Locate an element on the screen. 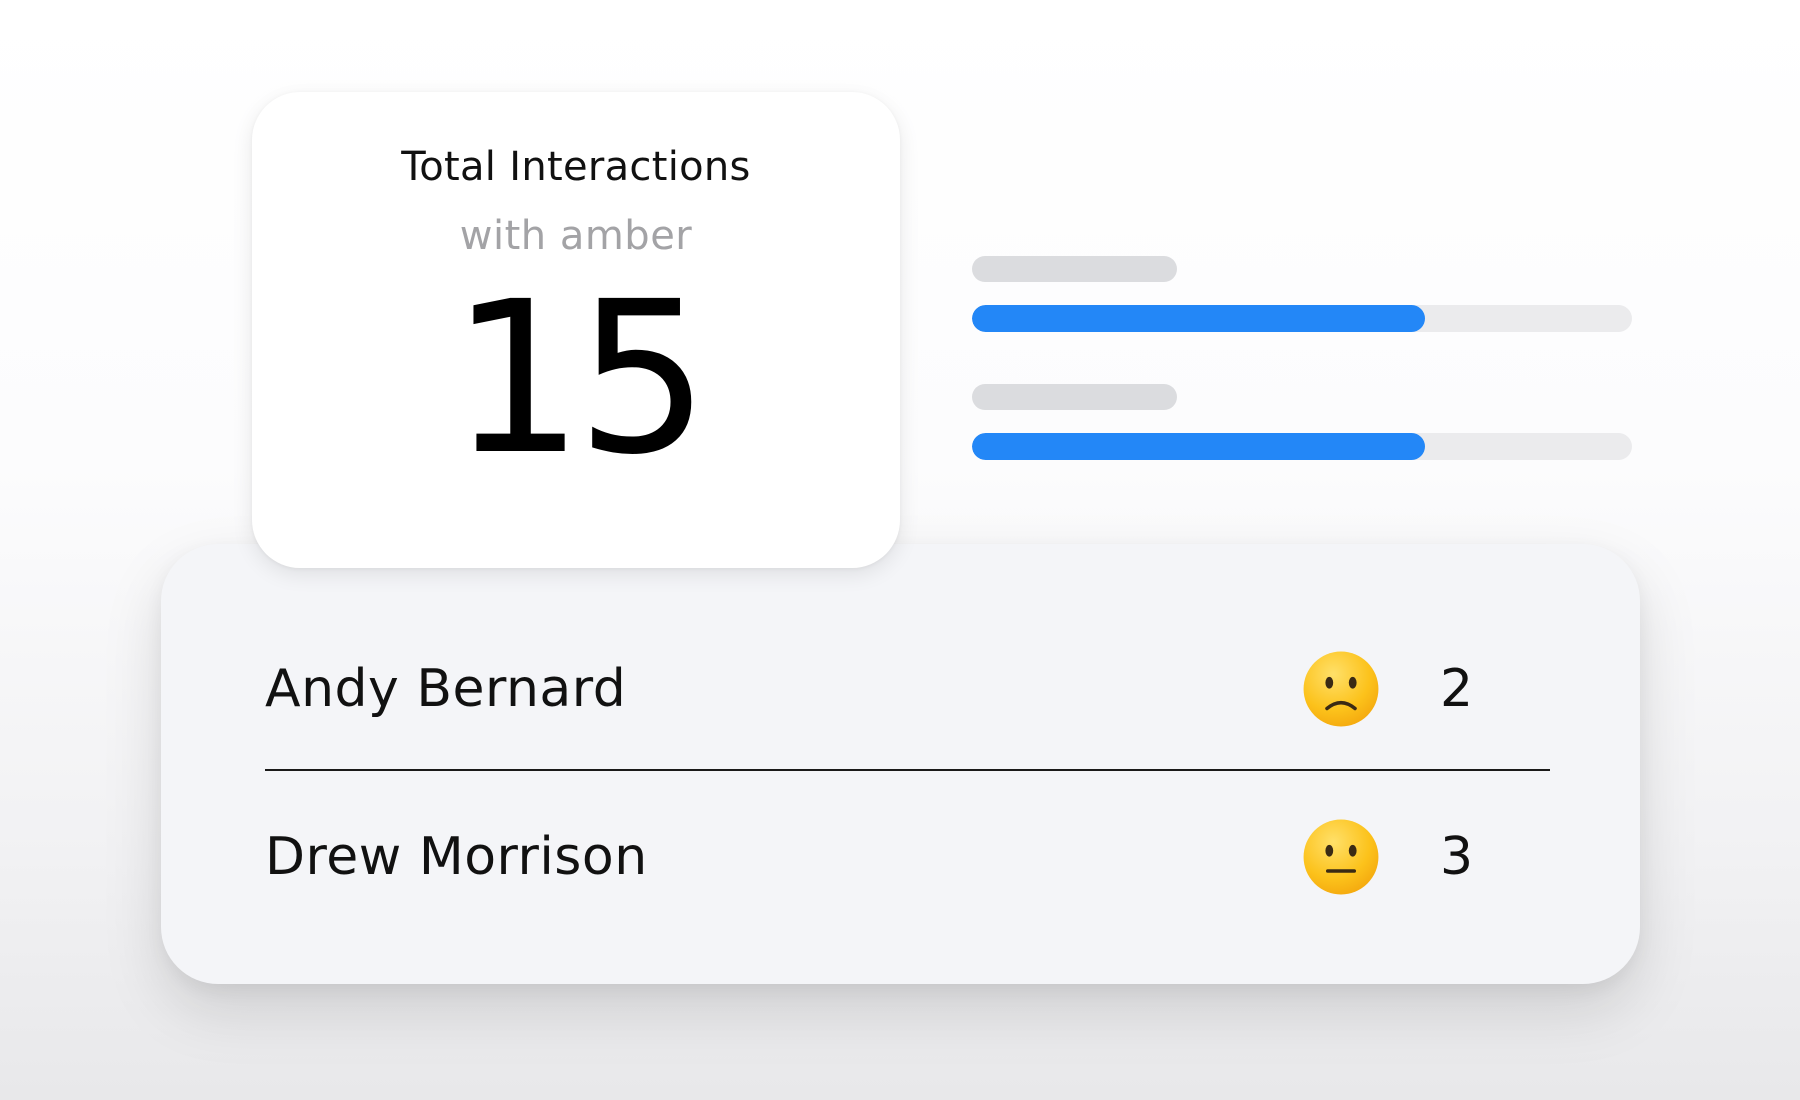 Image resolution: width=1800 pixels, height=1100 pixels. list-item: Andy Bernard 2 is located at coordinates (907, 689).